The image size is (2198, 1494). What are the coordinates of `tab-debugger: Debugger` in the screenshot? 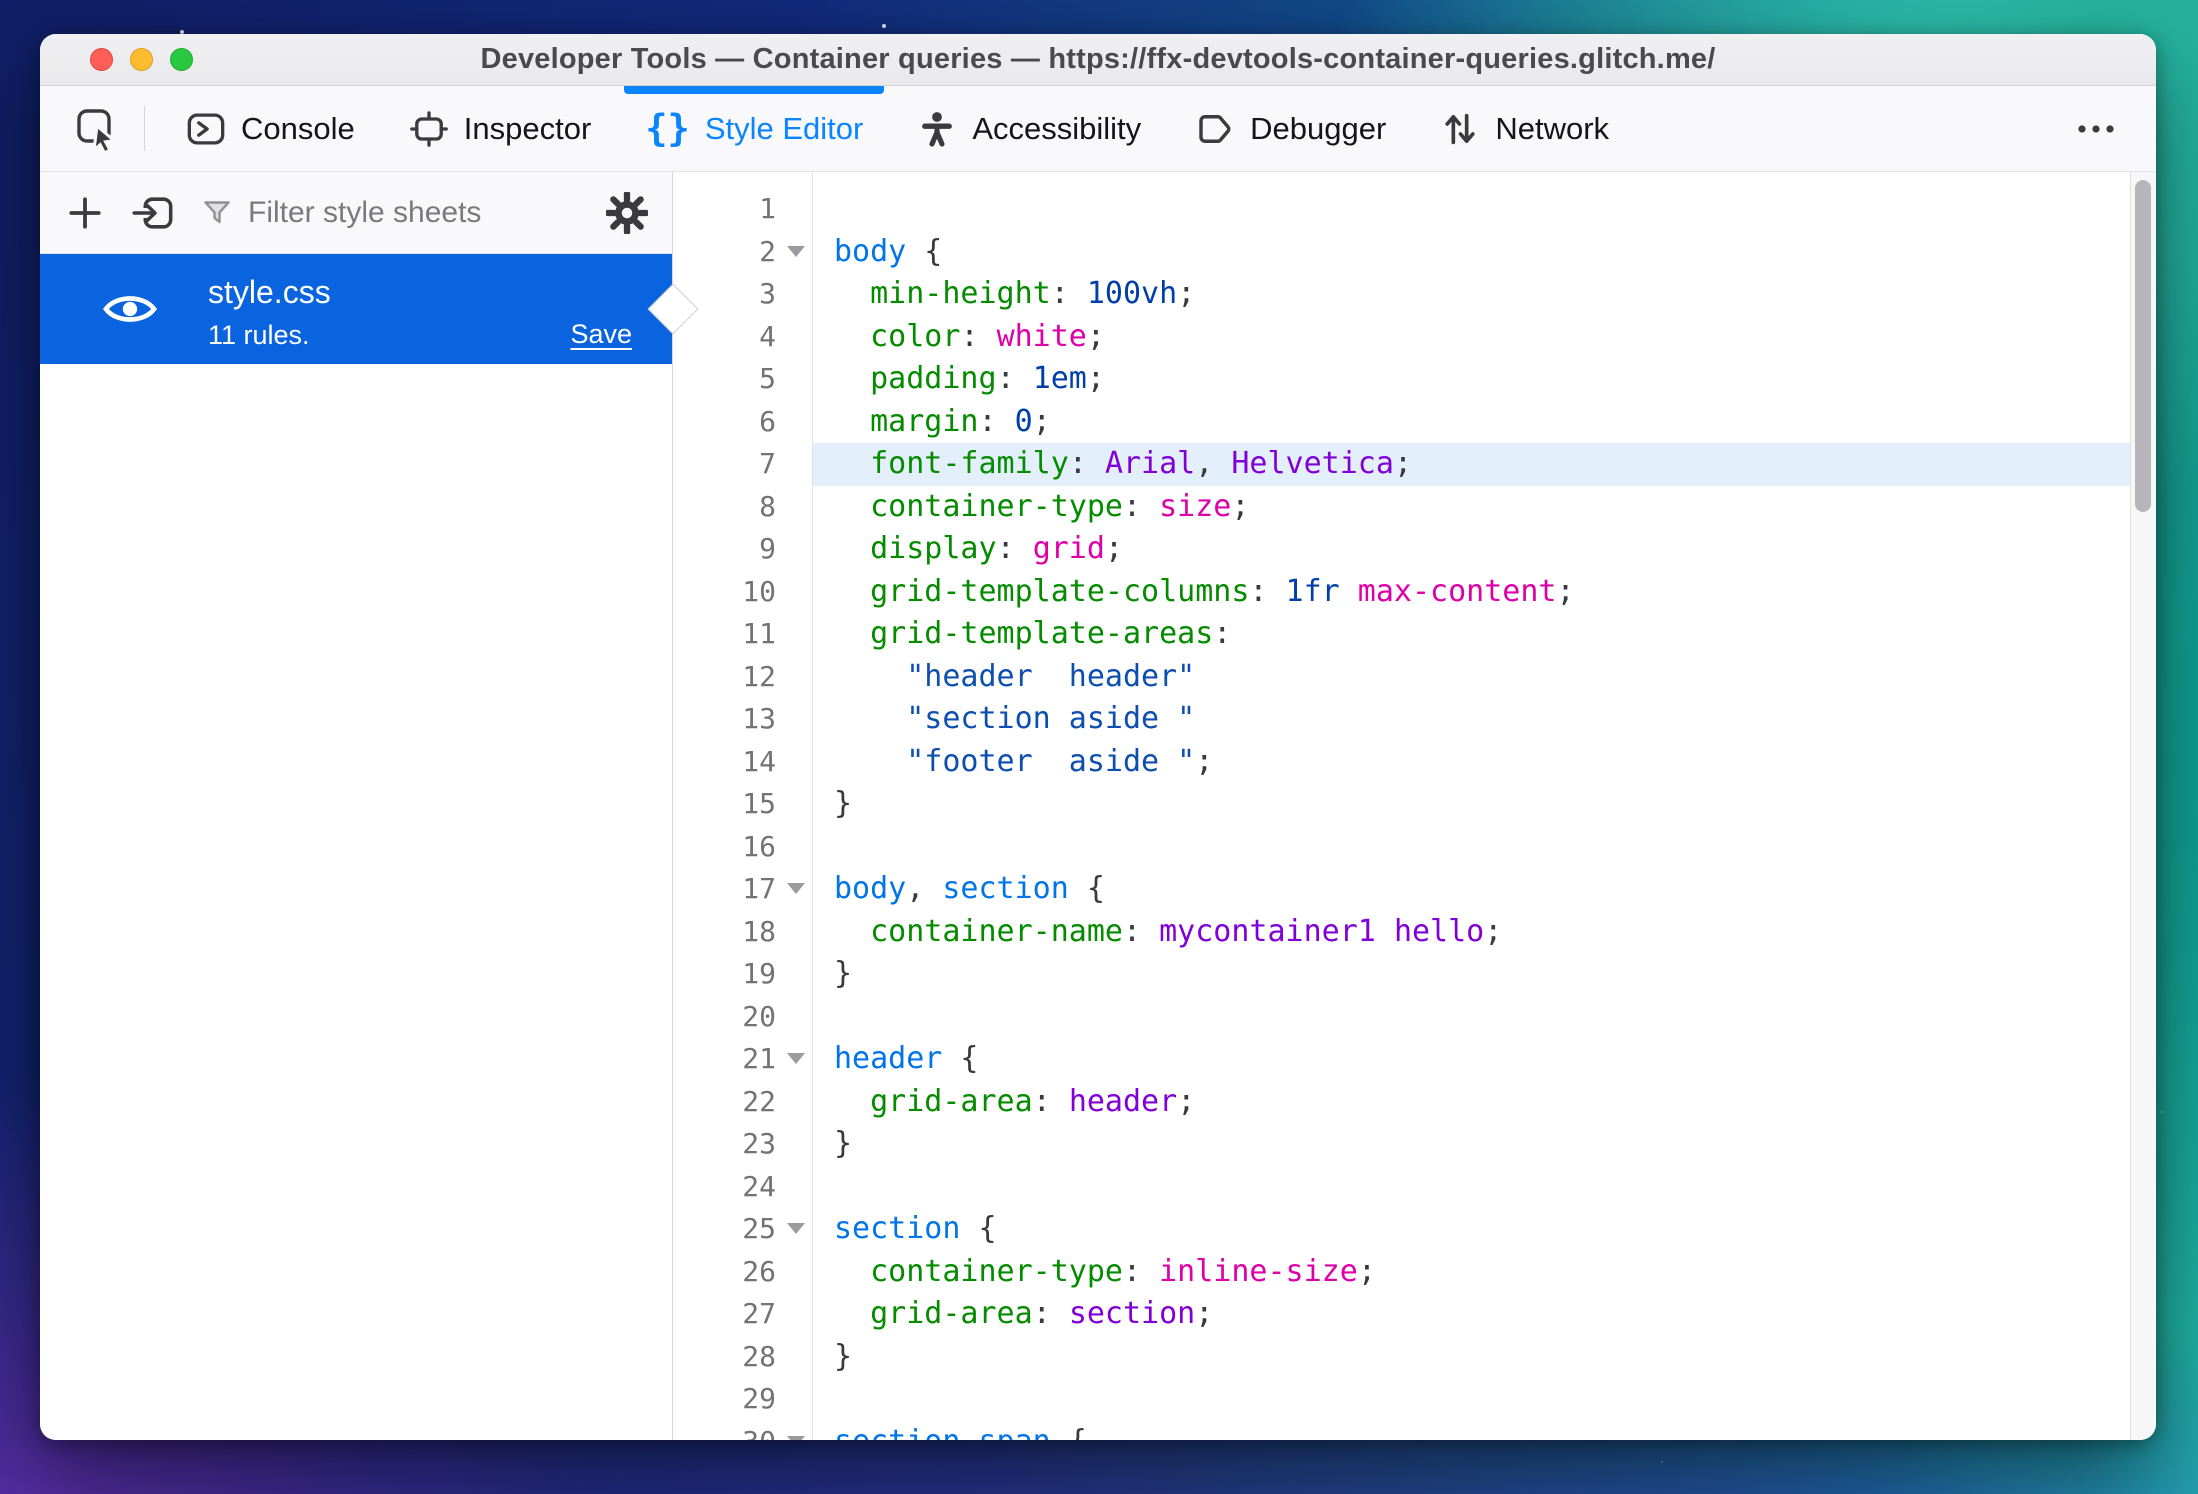 It's located at (1290, 128).